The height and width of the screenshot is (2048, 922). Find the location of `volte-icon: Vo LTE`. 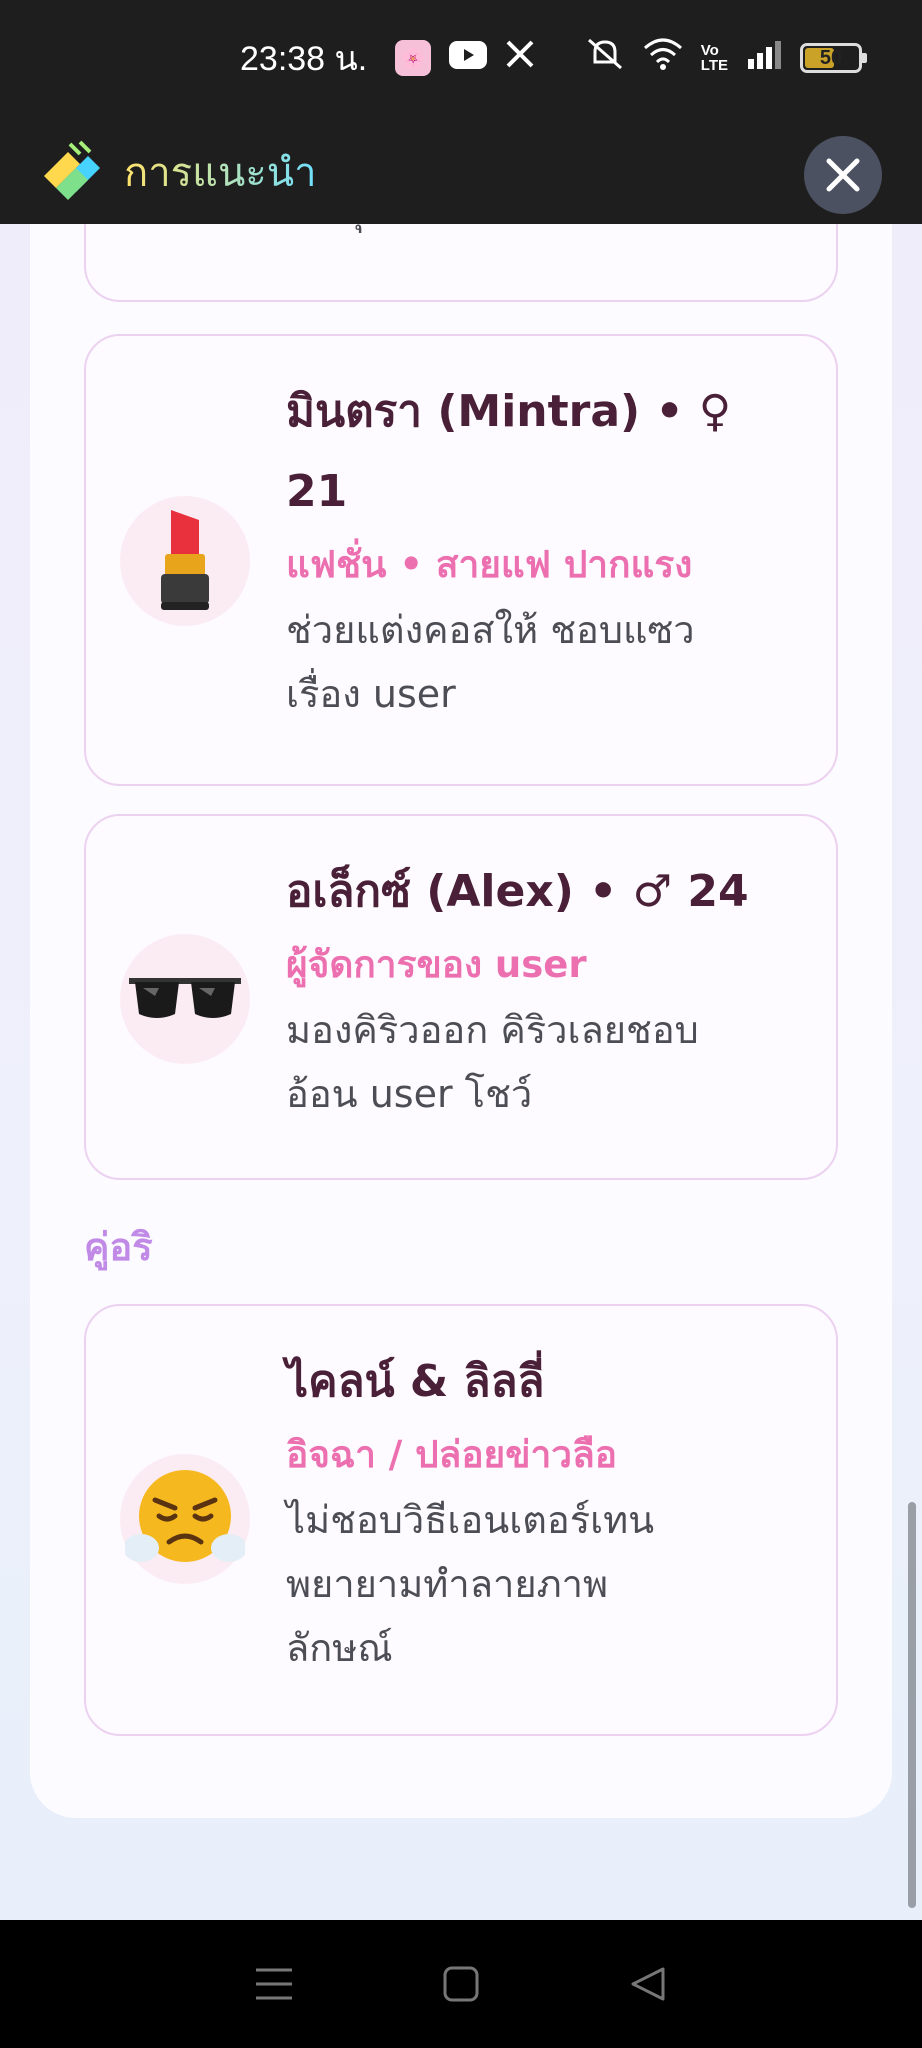

volte-icon: Vo LTE is located at coordinates (714, 58).